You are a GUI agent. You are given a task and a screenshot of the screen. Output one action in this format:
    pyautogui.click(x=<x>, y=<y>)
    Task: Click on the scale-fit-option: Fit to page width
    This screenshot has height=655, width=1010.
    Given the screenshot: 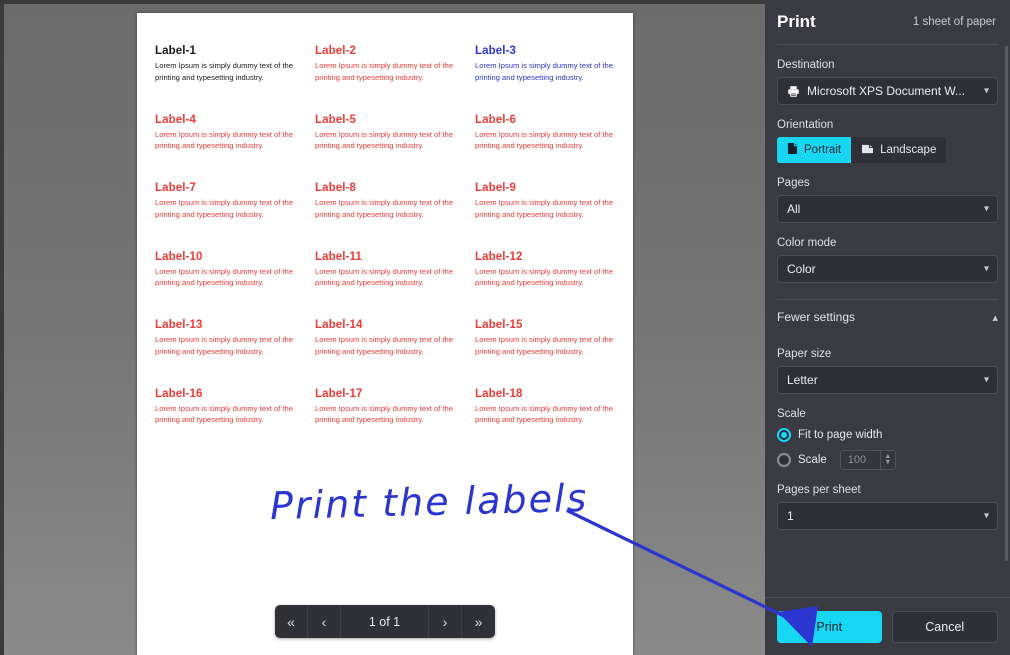 What is the action you would take?
    pyautogui.click(x=887, y=435)
    